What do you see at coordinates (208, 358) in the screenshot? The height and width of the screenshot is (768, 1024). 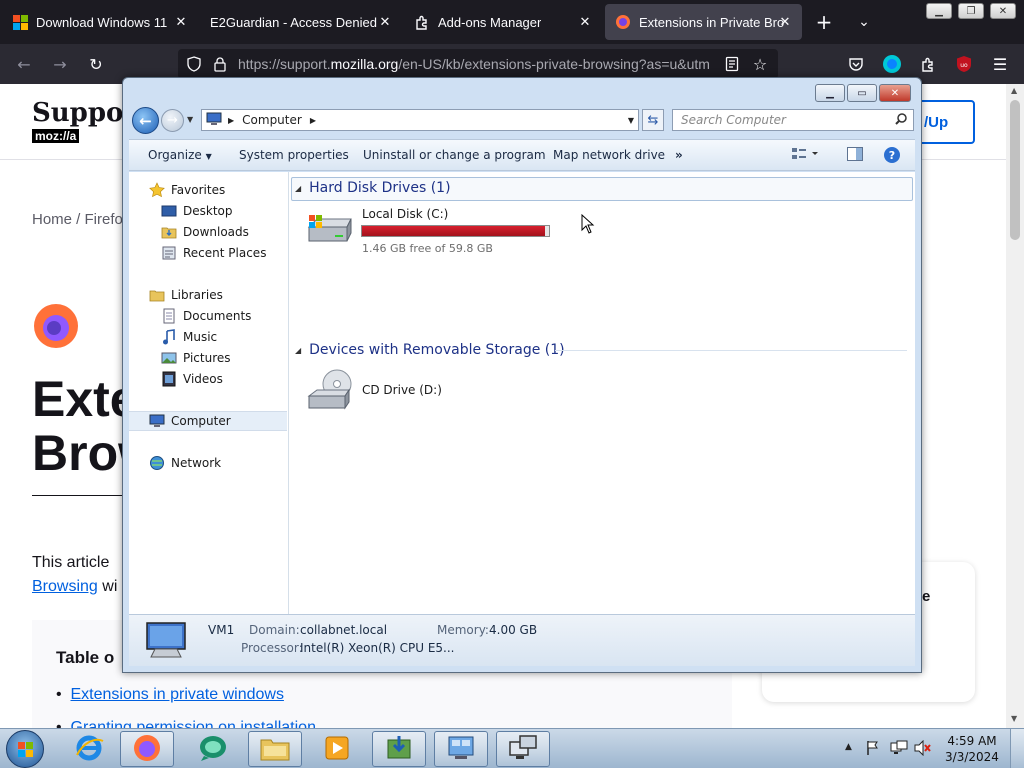 I see `nav-pictures: Pictures` at bounding box center [208, 358].